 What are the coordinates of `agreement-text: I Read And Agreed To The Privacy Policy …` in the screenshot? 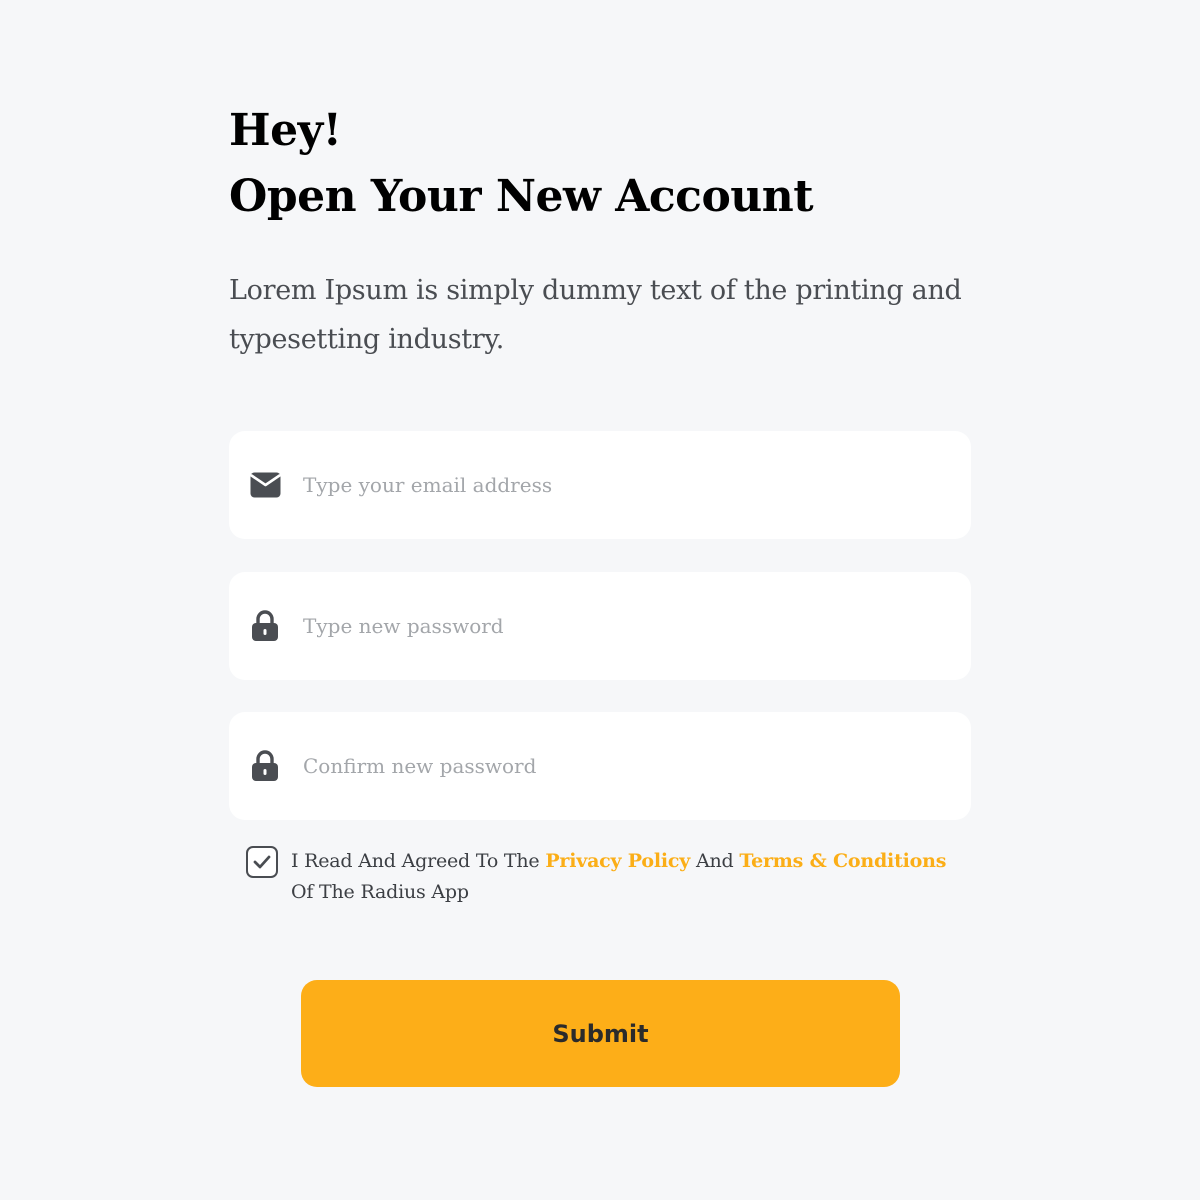 It's located at (631, 877).